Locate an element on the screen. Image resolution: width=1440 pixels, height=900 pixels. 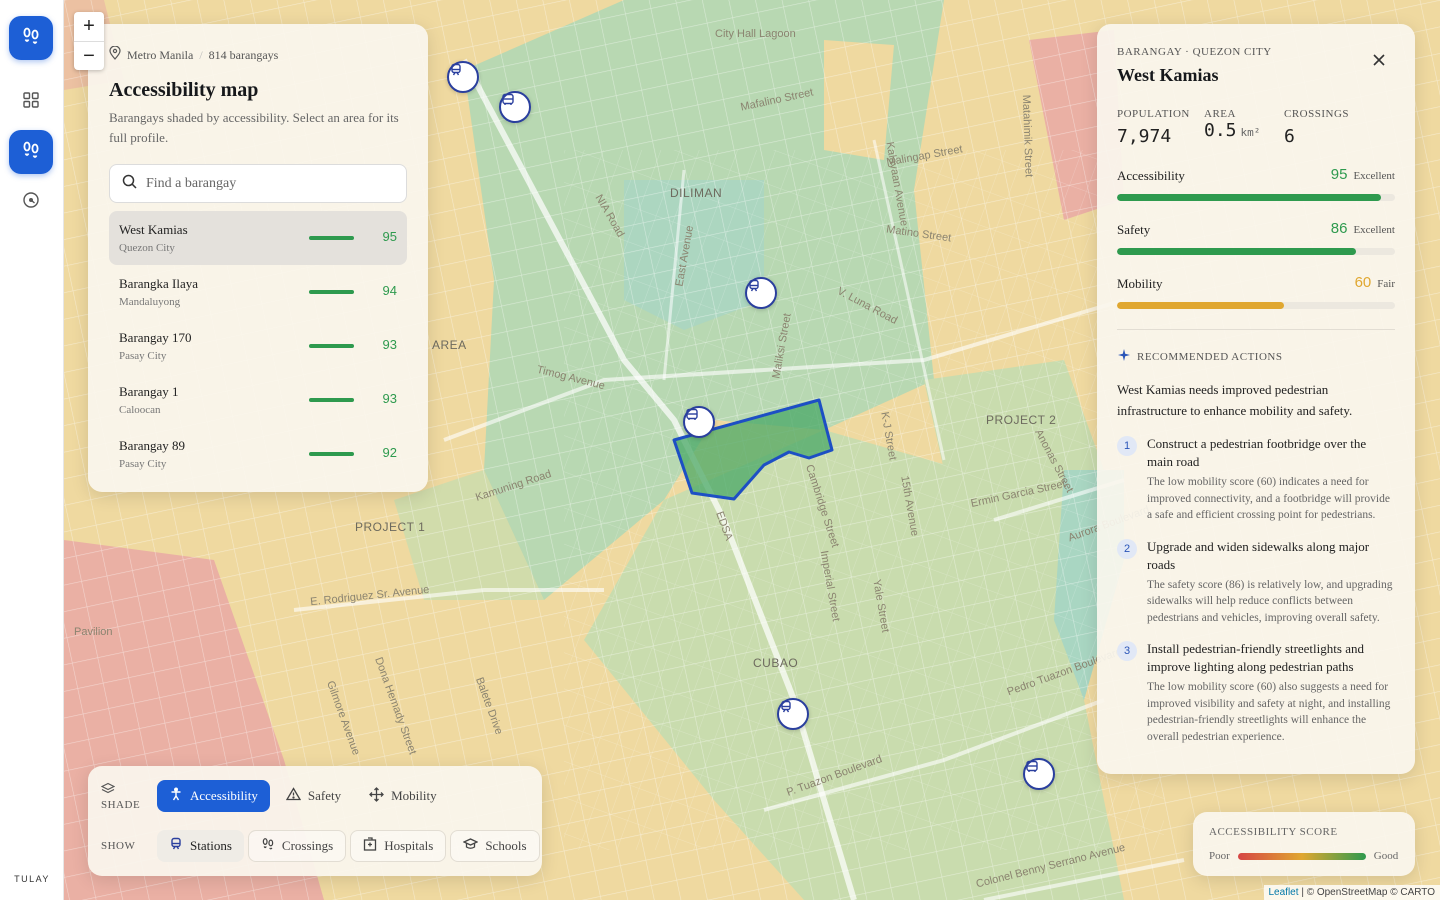
list-item-city: Pasay City is located at coordinates (143, 356).